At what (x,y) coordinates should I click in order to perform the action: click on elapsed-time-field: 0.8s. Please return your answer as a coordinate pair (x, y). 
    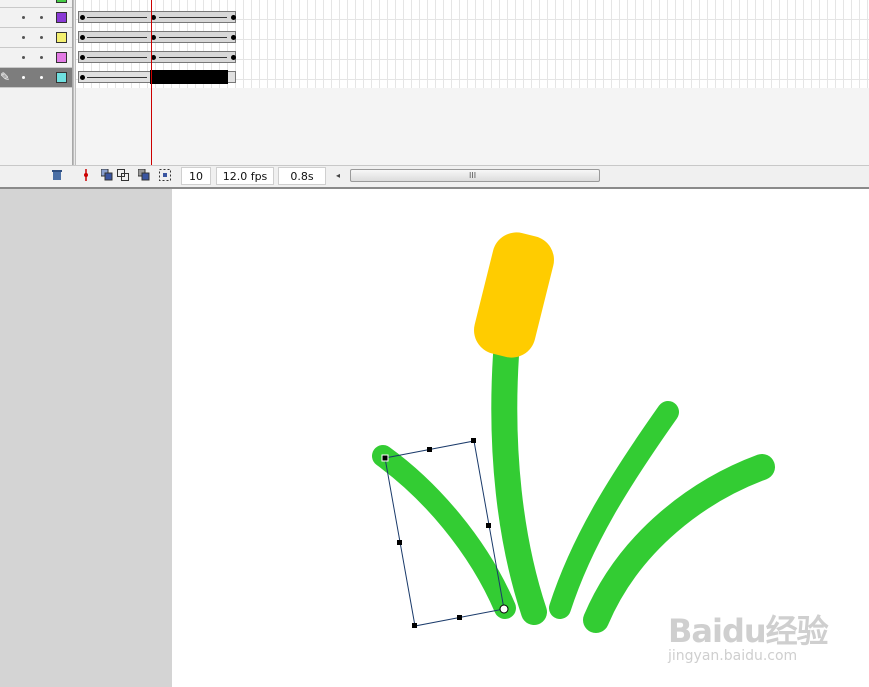
    Looking at the image, I should click on (302, 176).